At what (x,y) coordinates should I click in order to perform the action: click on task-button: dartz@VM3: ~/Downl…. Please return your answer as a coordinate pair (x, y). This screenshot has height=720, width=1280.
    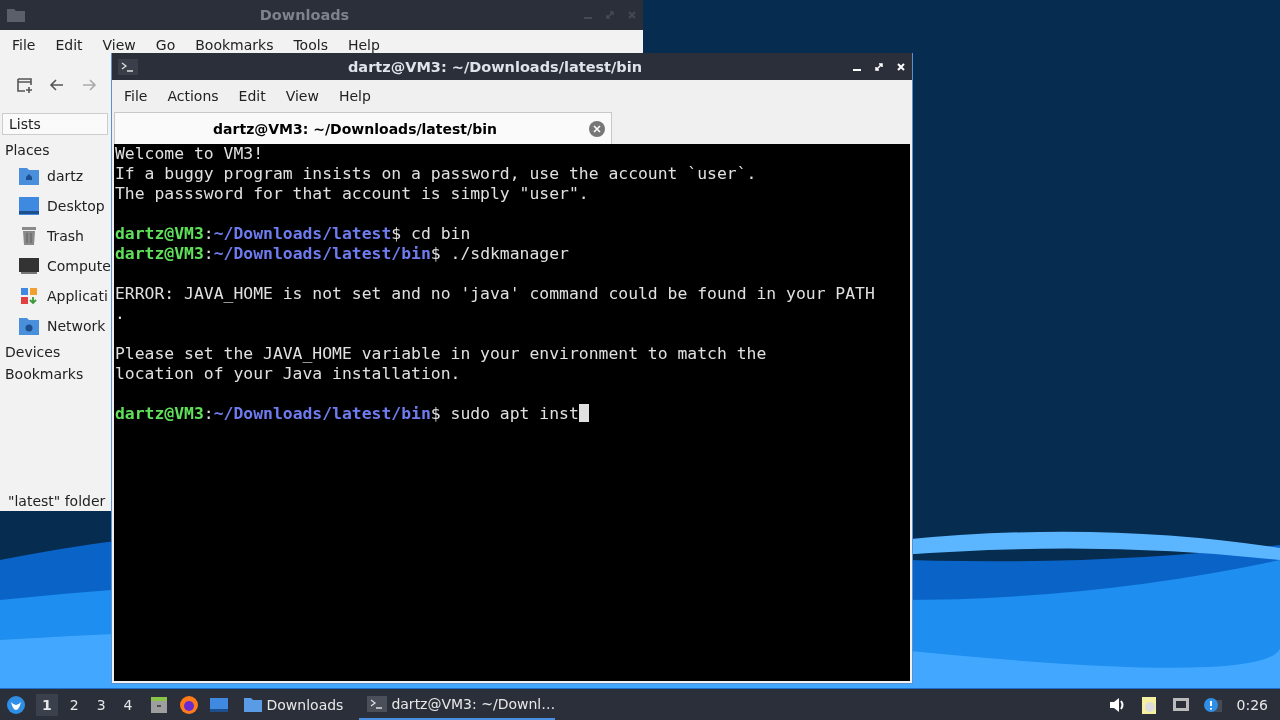
    Looking at the image, I should click on (457, 704).